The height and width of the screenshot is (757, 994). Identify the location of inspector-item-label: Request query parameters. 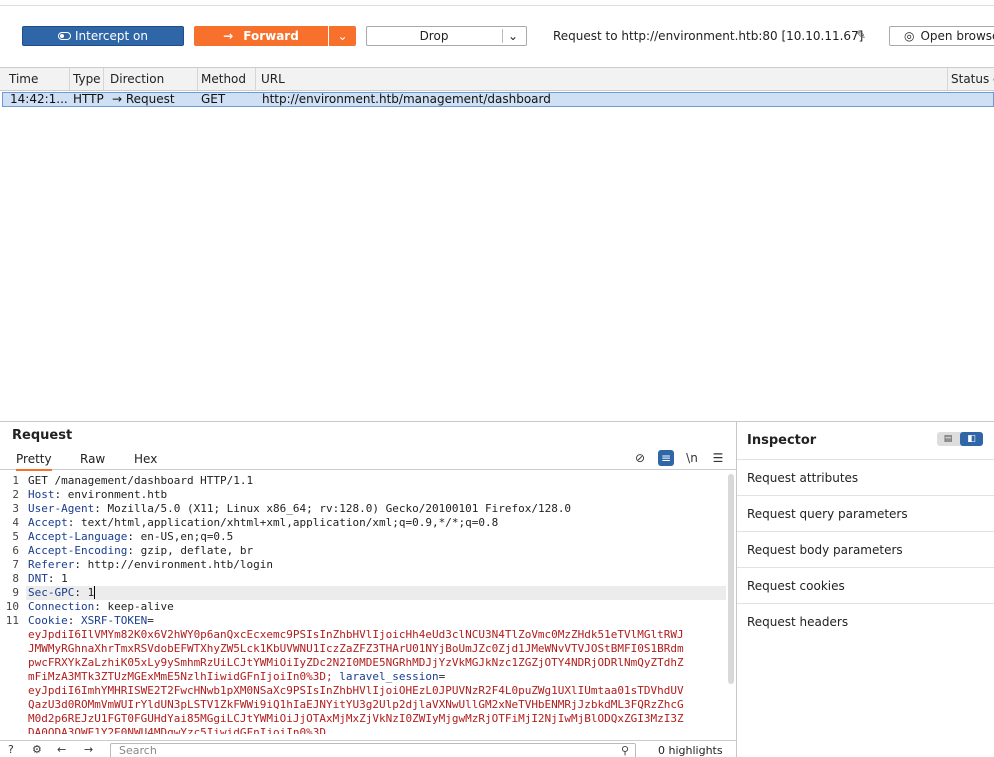
(827, 514).